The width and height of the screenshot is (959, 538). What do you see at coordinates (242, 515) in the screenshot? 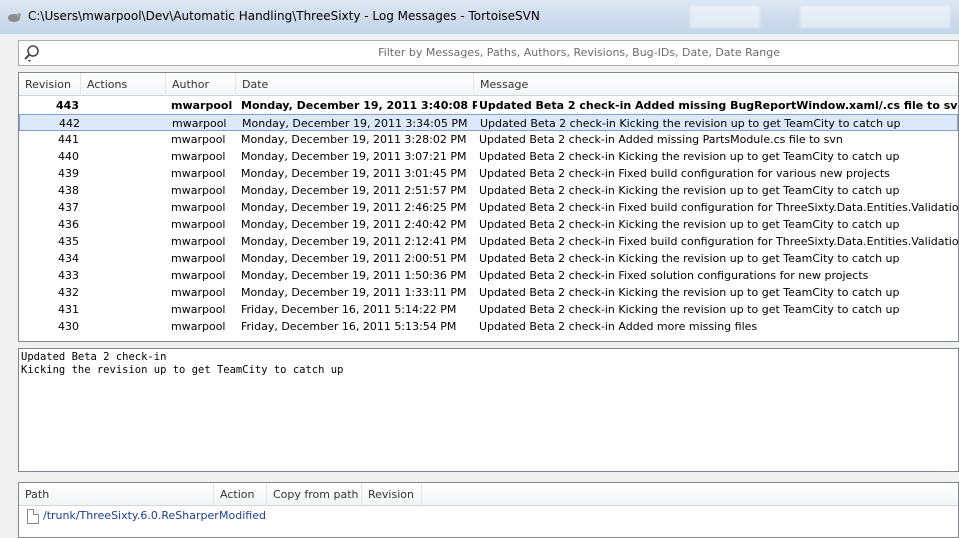
I see `action-cell: Modified` at bounding box center [242, 515].